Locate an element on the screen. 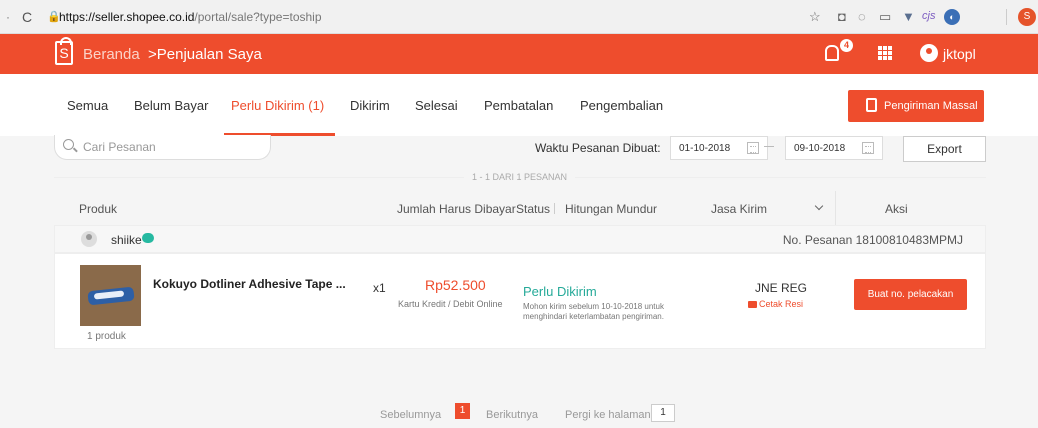 The image size is (1038, 428). order-card-header: shiike No. Pesanan 18100810483MPMJ is located at coordinates (520, 239).